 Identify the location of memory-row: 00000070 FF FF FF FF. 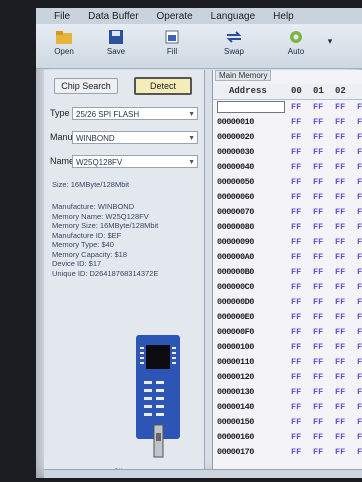
(287, 212).